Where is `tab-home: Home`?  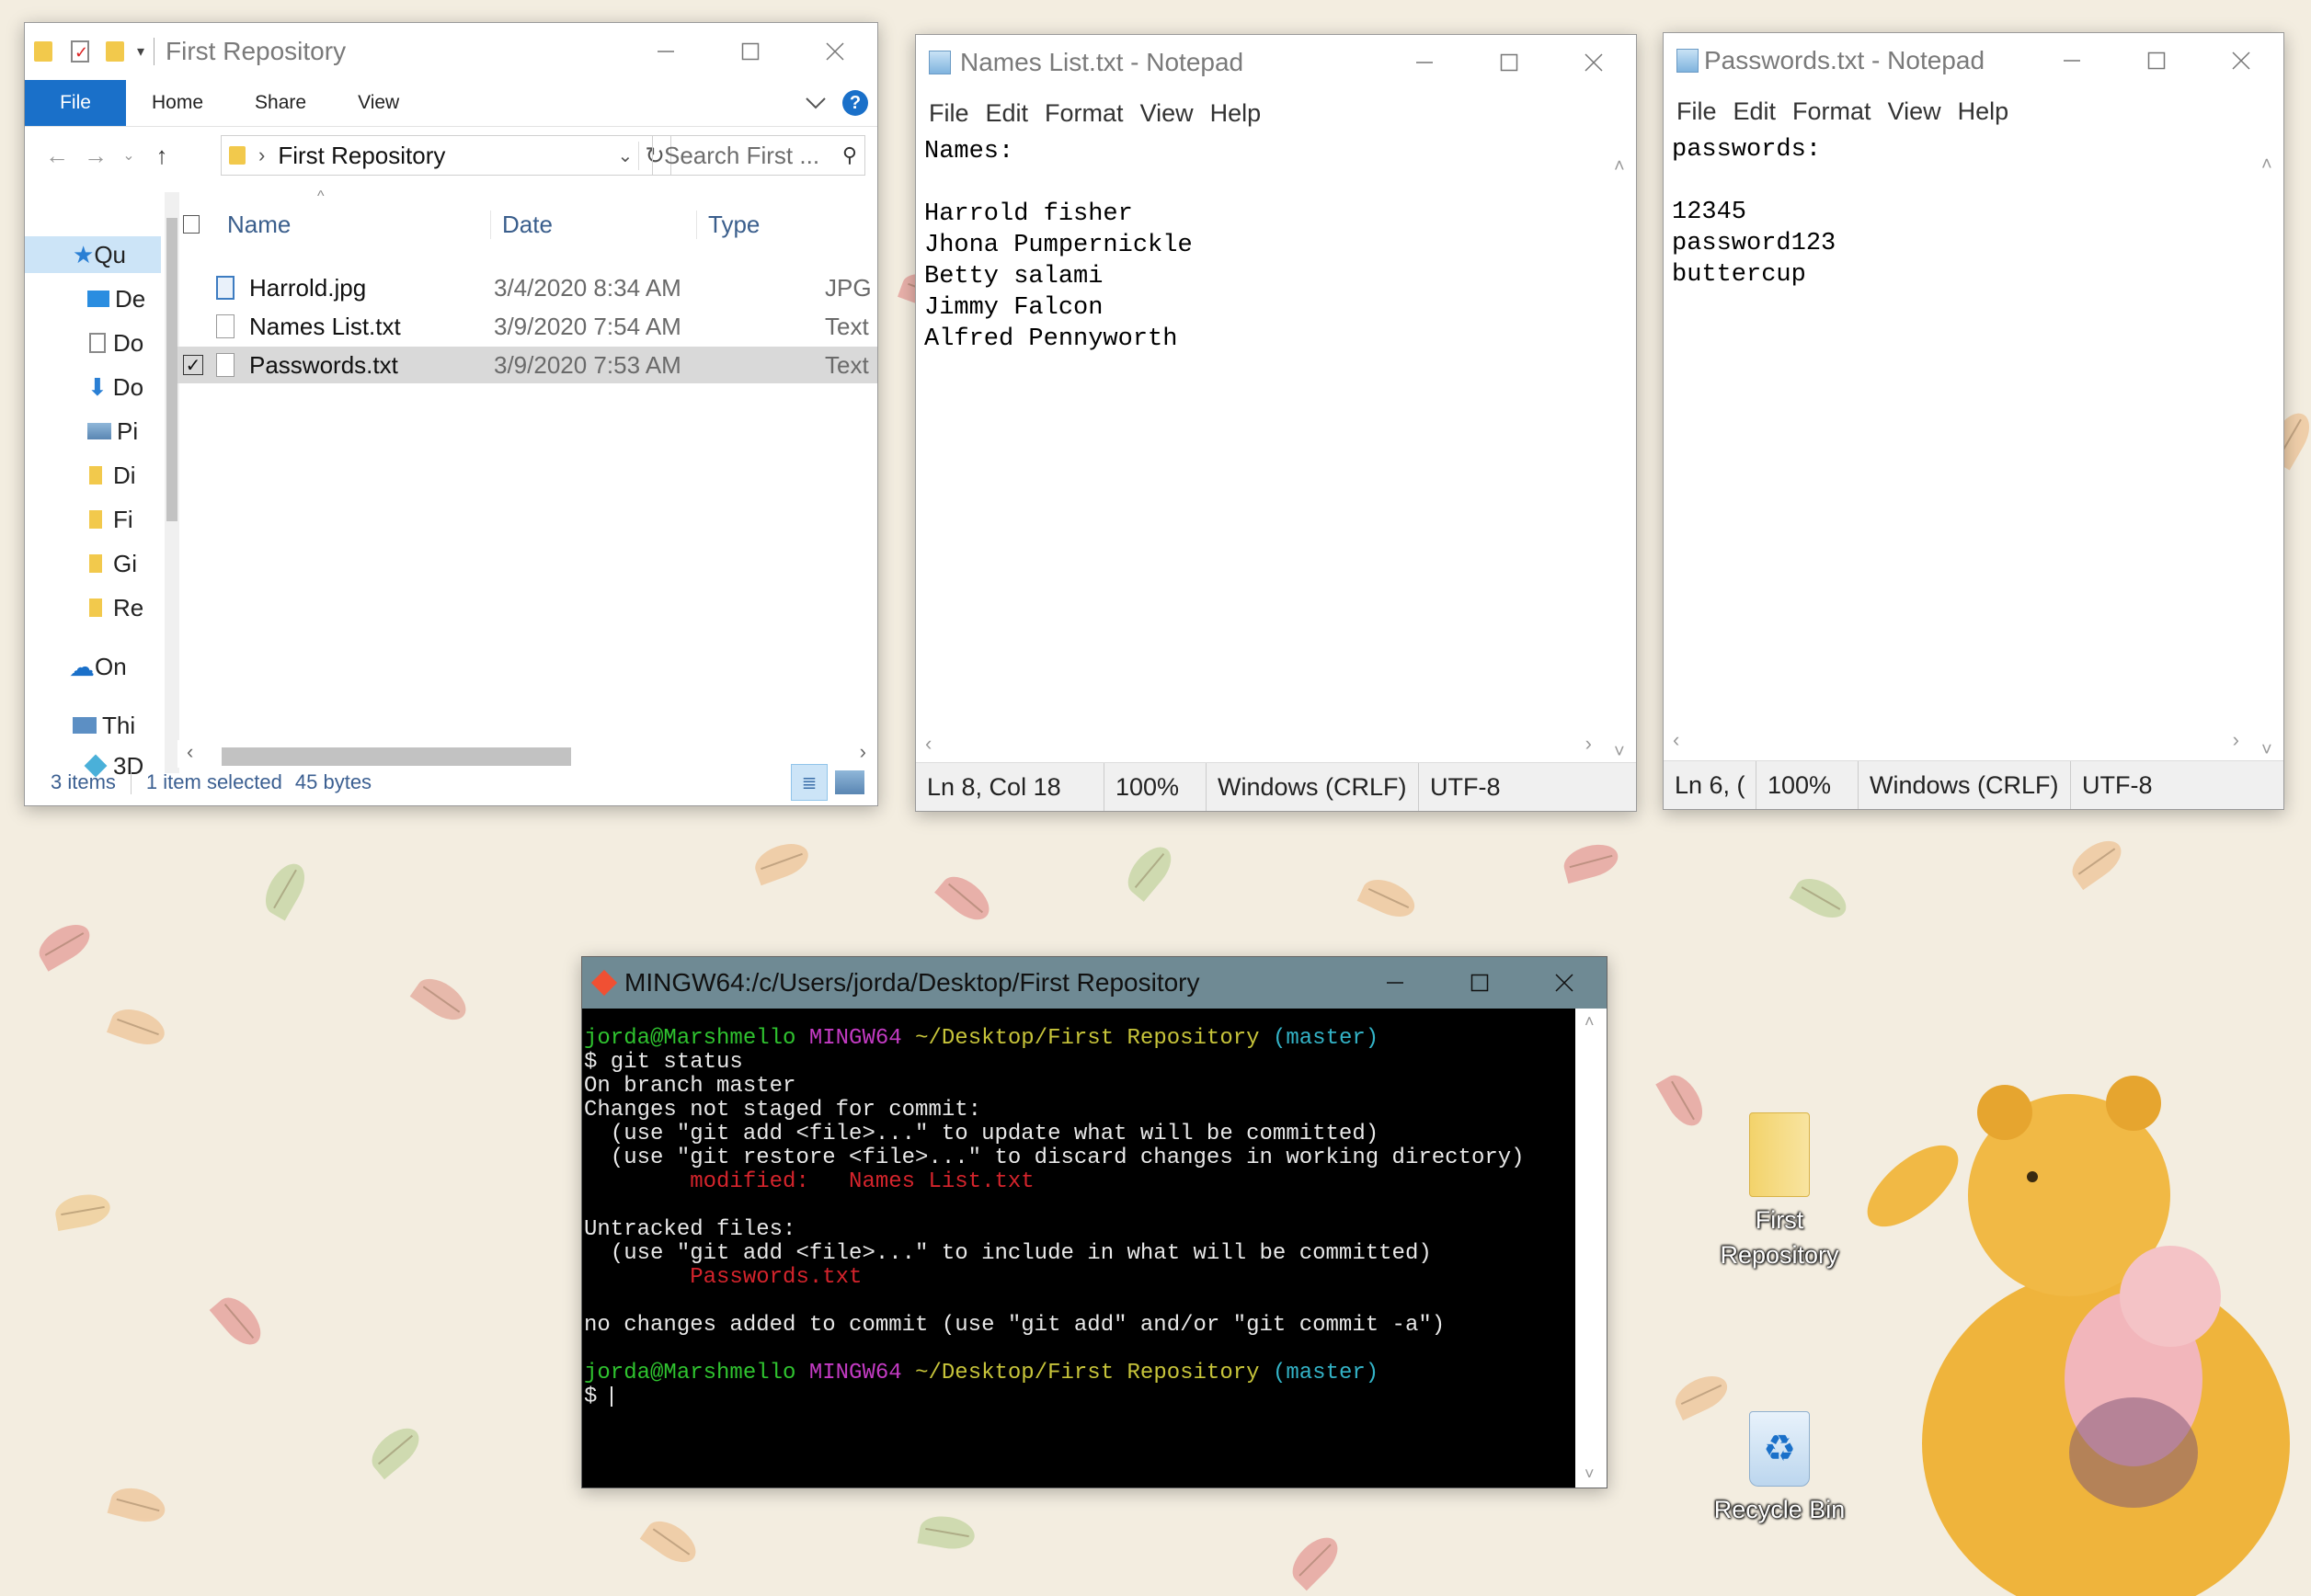
tab-home: Home is located at coordinates (177, 103).